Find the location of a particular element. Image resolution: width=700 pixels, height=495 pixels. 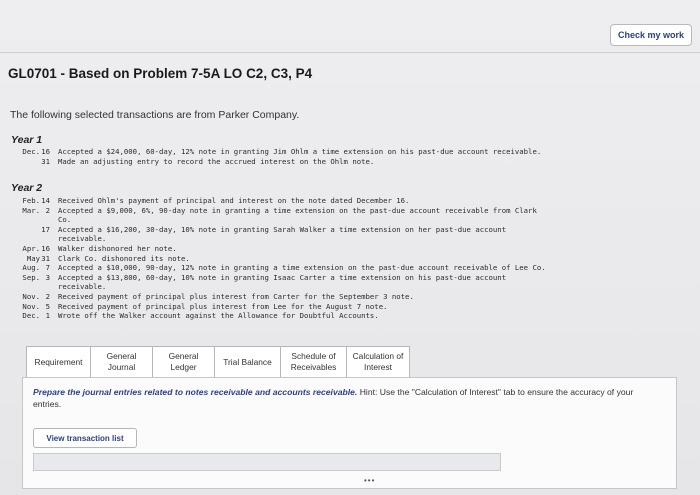

transaction-row: Apr. 16 Walker dishonored her note. is located at coordinates (351, 249).